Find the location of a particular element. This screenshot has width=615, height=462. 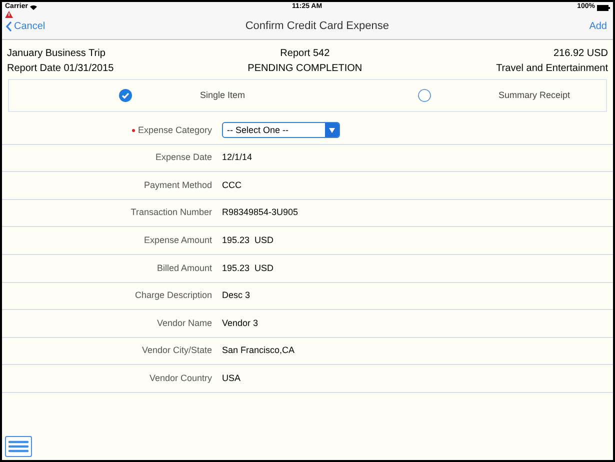

radio-circle-icon is located at coordinates (424, 95).